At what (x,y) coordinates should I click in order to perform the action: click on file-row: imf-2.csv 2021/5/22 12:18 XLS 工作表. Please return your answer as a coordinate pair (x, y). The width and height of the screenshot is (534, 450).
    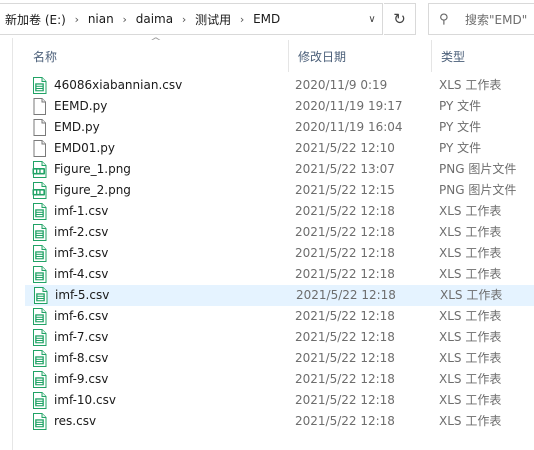
    Looking at the image, I should click on (279, 232).